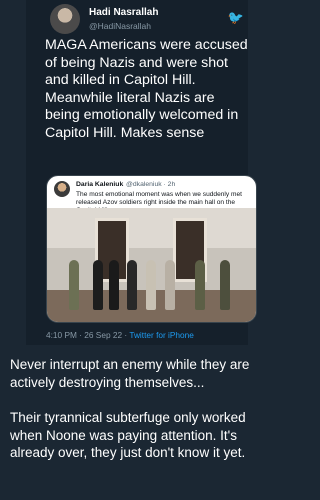  I want to click on tweet-source-link: Twitter for iPhone, so click(161, 335).